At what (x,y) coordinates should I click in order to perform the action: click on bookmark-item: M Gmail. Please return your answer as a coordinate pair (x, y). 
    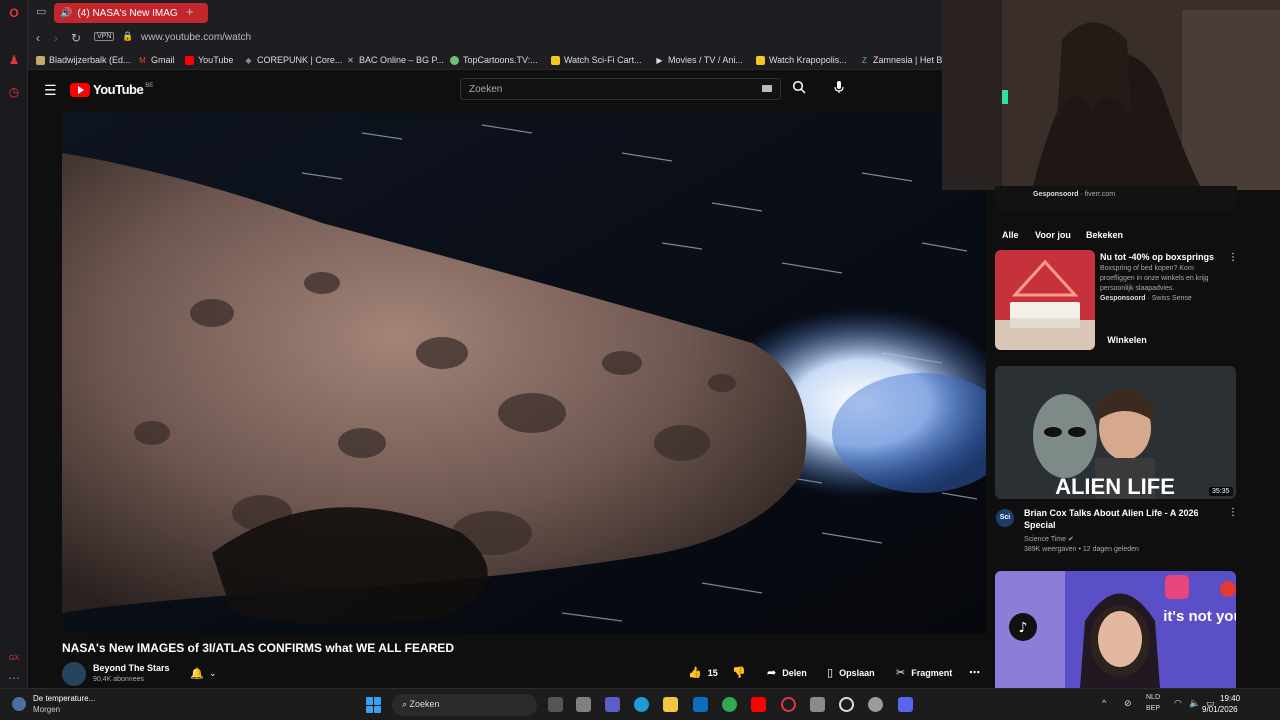
    Looking at the image, I should click on (156, 60).